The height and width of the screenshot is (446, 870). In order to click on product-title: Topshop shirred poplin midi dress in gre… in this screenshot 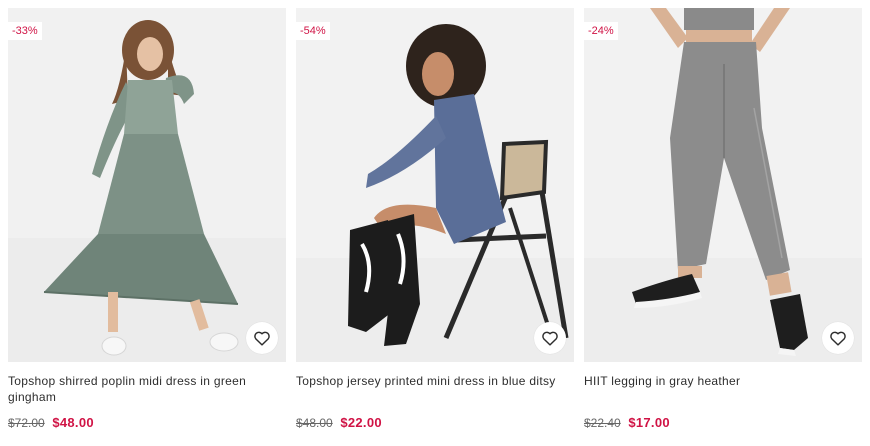, I will do `click(147, 390)`.